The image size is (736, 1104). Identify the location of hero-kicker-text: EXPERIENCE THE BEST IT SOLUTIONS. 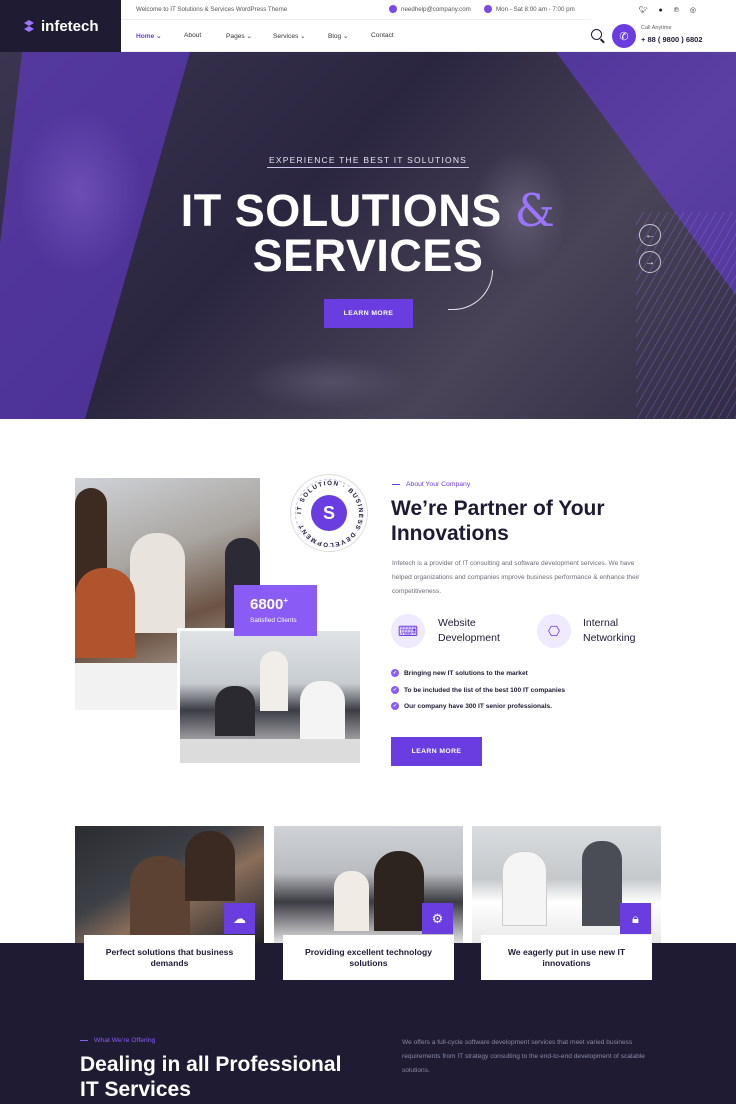
(368, 161).